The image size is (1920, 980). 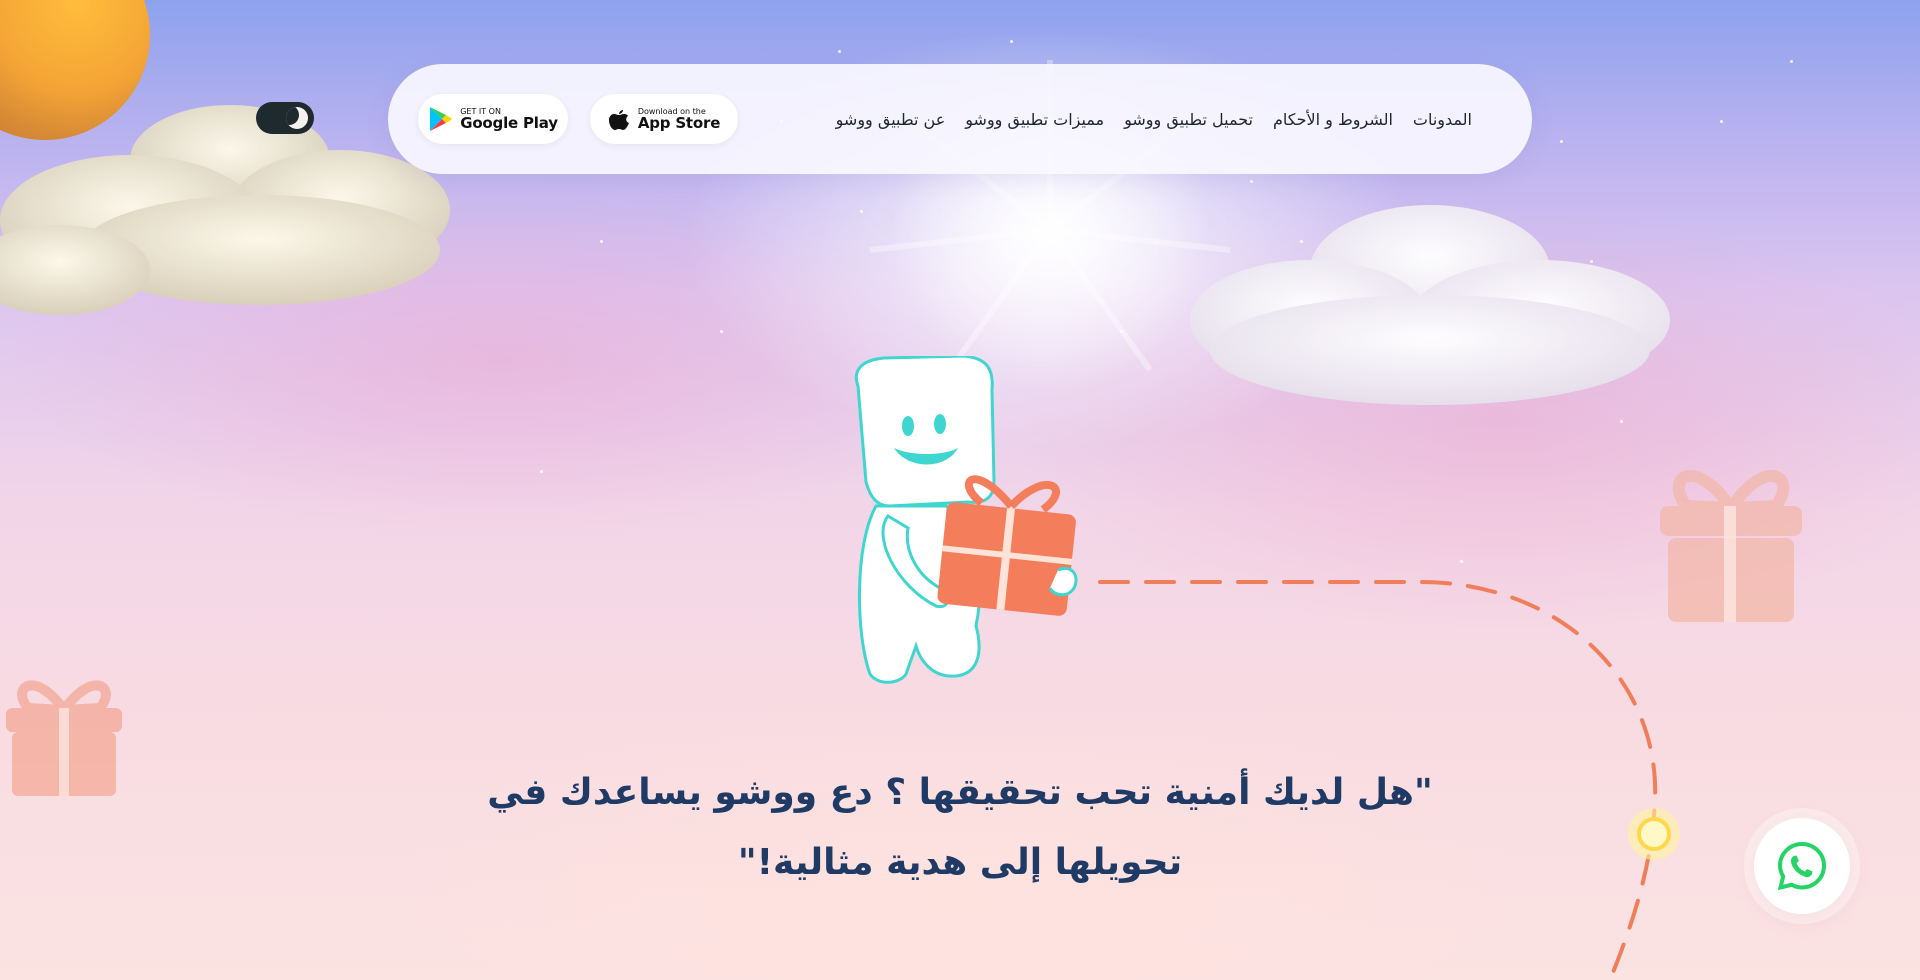 I want to click on google-play-button: GET IT ON Google Play, so click(x=493, y=119).